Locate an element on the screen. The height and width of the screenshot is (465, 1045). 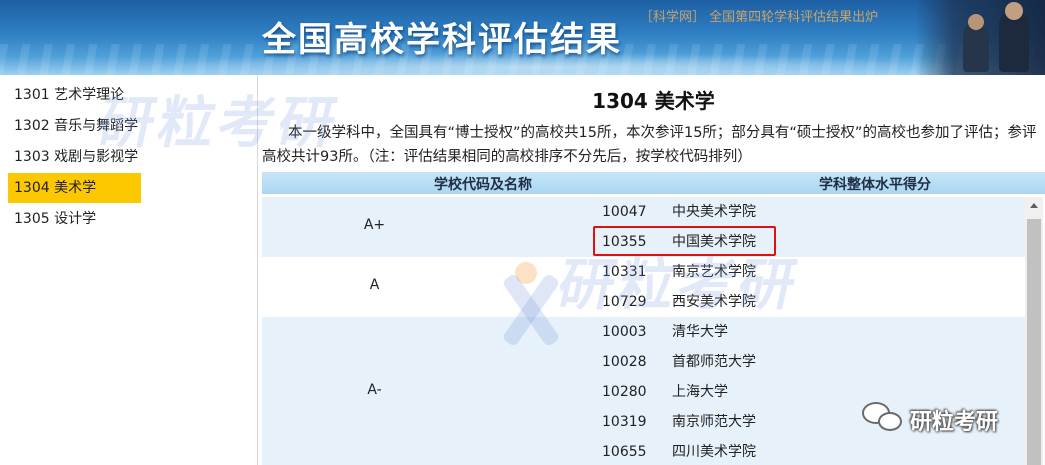
sidebar-item-1304: 1304 美术学 is located at coordinates (74, 188).